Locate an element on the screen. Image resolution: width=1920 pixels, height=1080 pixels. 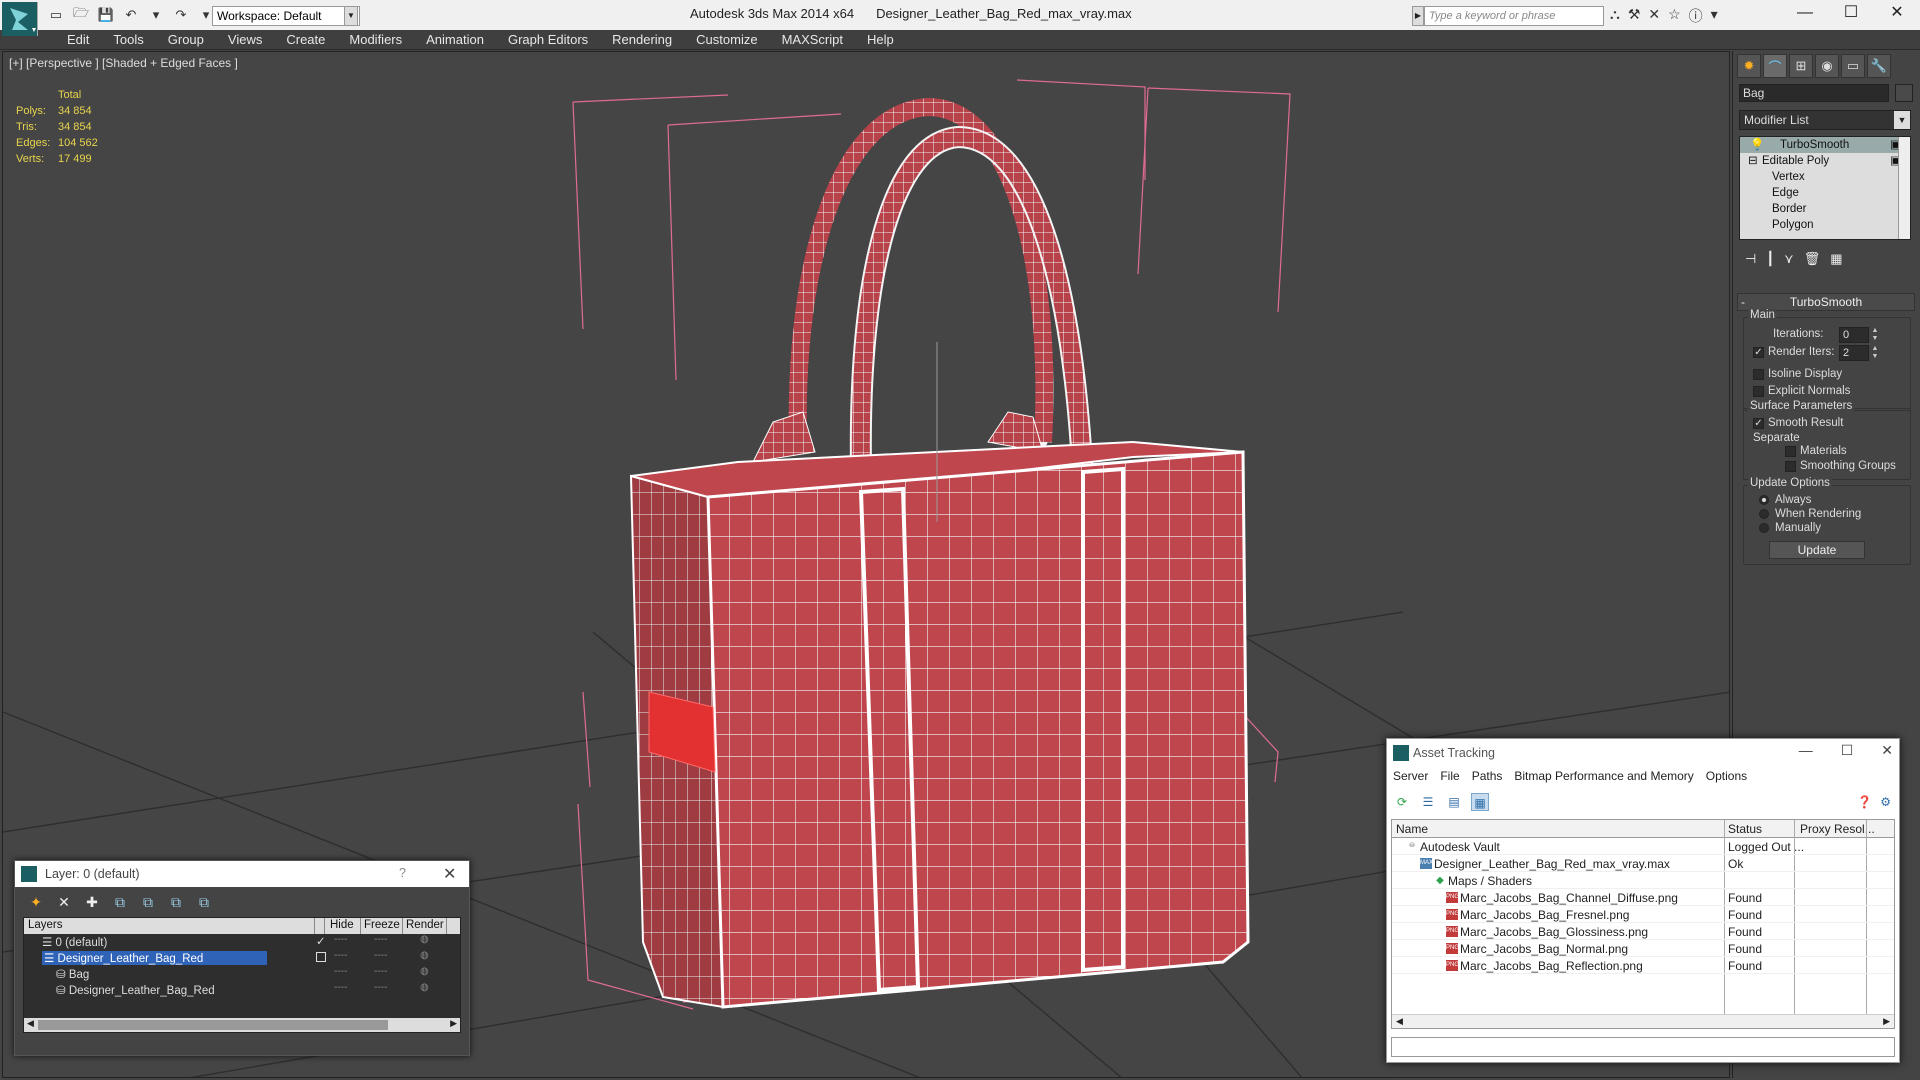
table-view-icon: ▦ is located at coordinates (1480, 802).